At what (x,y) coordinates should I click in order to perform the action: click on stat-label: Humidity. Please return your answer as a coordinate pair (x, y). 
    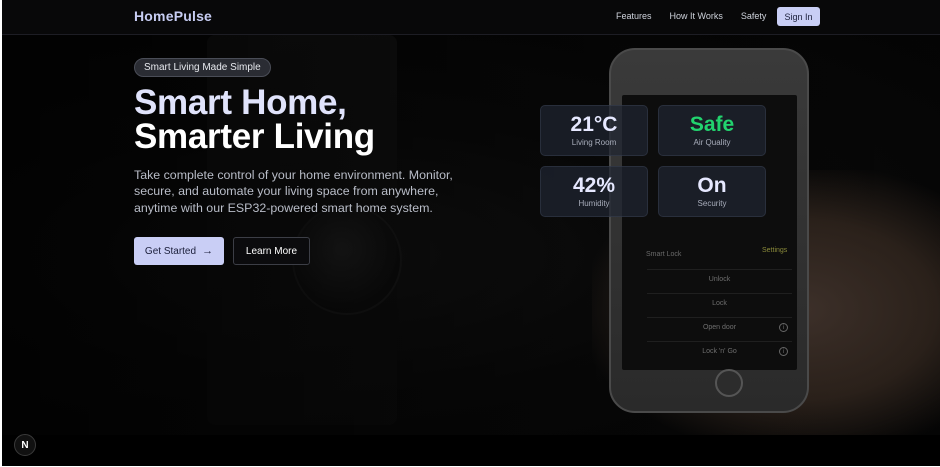
    Looking at the image, I should click on (594, 203).